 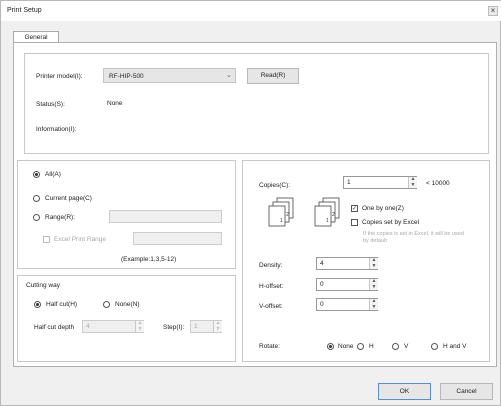 I want to click on range-input, so click(x=165, y=216).